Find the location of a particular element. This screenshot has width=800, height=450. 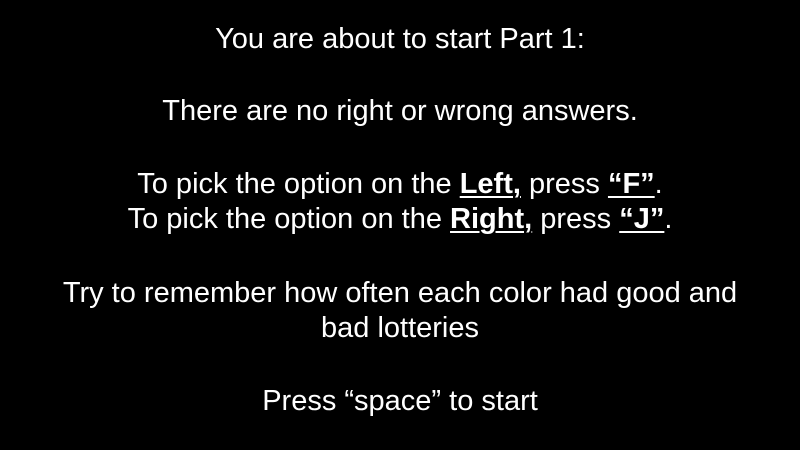

remember-instruction-line-2: bad lotteries is located at coordinates (400, 328).